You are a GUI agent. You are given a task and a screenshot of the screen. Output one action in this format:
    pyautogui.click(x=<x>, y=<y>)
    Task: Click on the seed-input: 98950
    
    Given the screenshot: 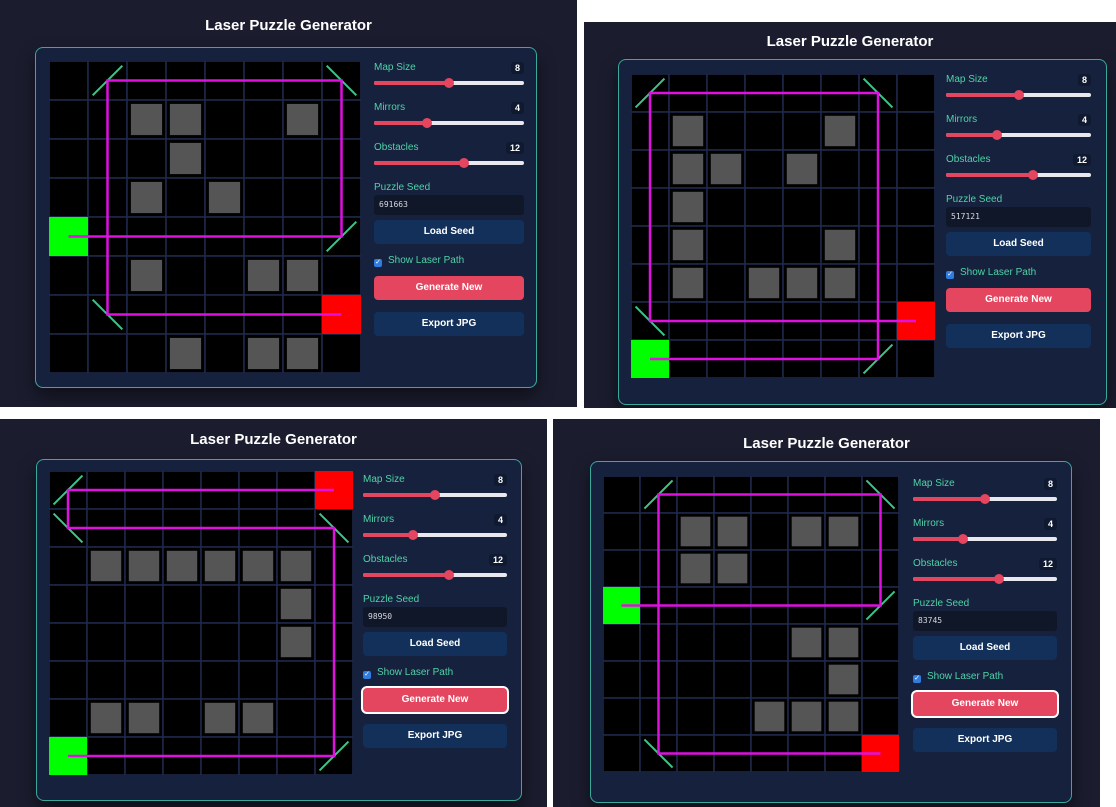 What is the action you would take?
    pyautogui.click(x=435, y=617)
    